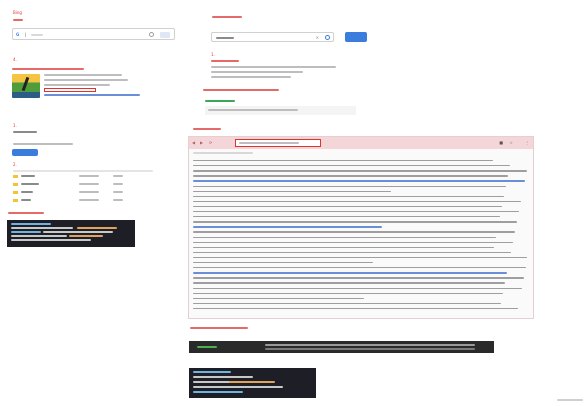 The height and width of the screenshot is (406, 587). I want to click on address-text, so click(269, 143).